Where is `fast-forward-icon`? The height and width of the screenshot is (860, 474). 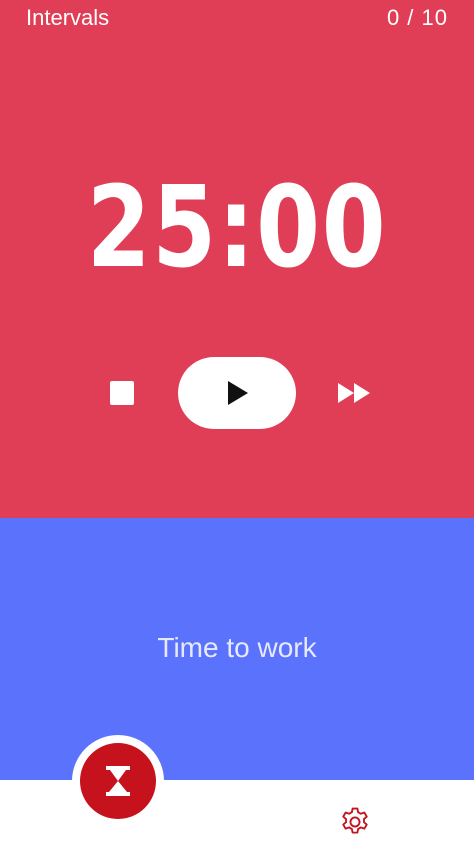 fast-forward-icon is located at coordinates (354, 393).